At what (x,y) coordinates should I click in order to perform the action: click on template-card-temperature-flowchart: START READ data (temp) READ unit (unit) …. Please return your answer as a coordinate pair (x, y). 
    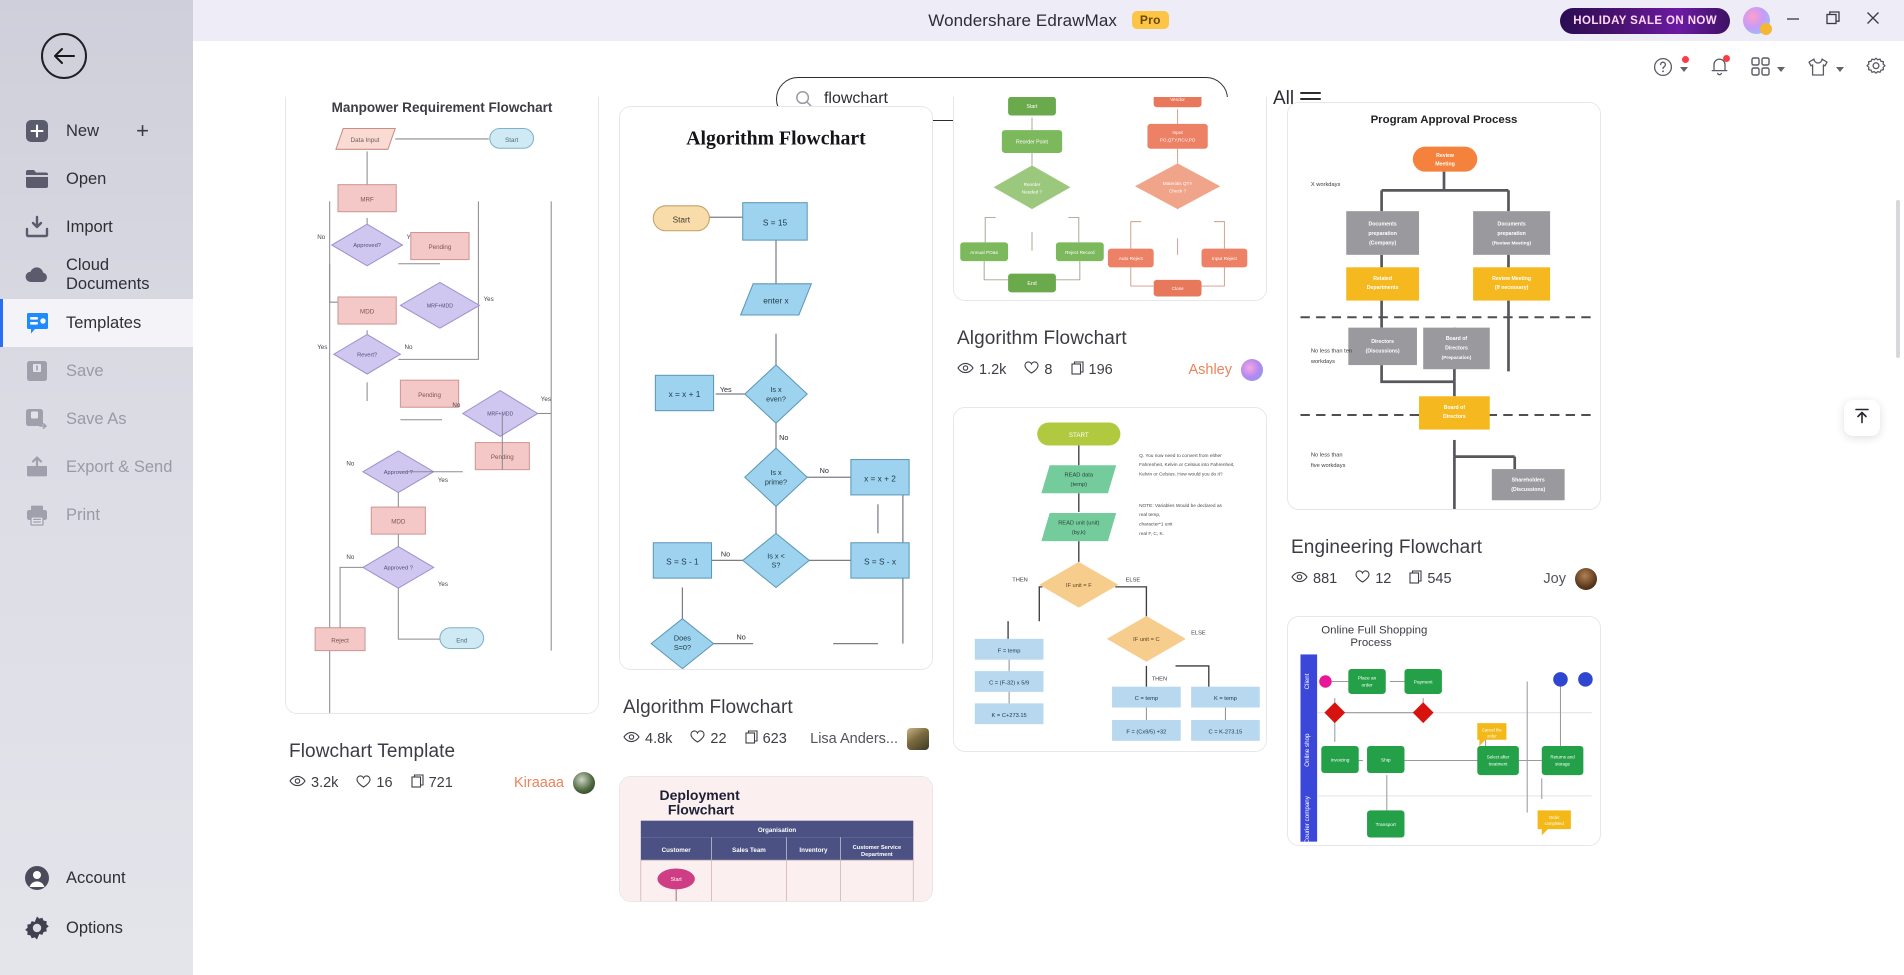
    Looking at the image, I should click on (1110, 579).